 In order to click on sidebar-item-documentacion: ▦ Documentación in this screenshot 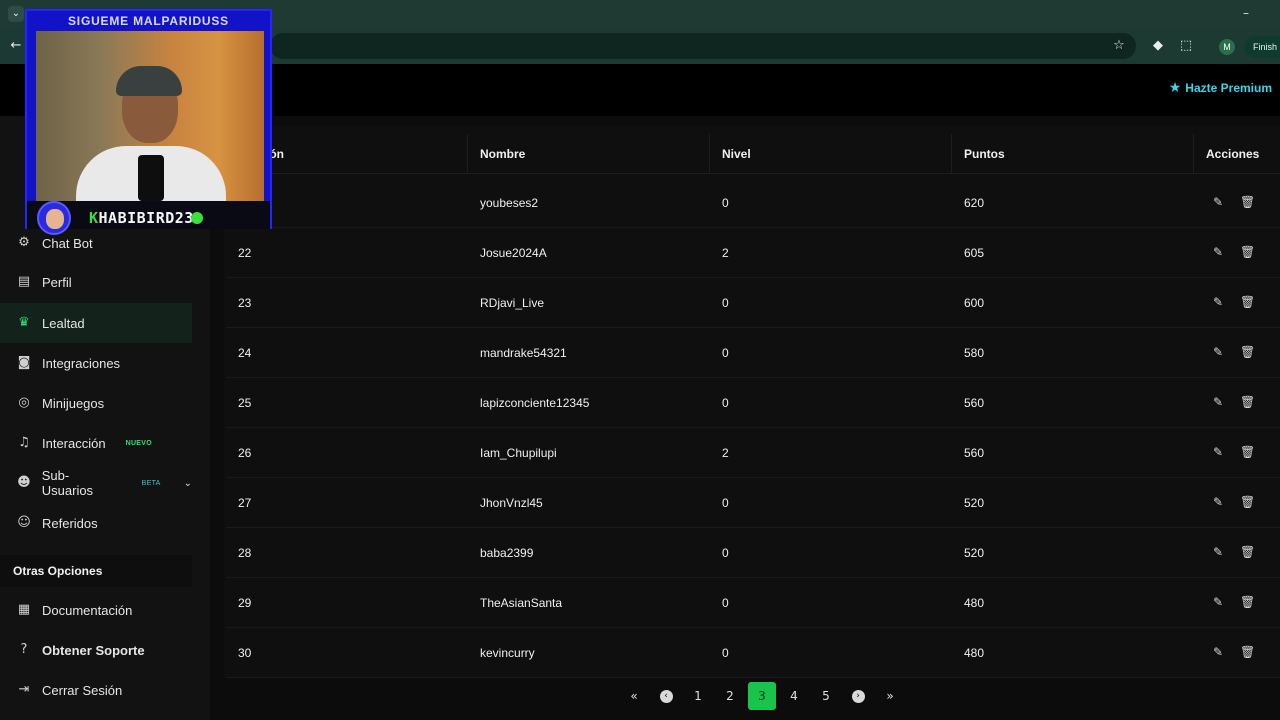, I will do `click(96, 610)`.